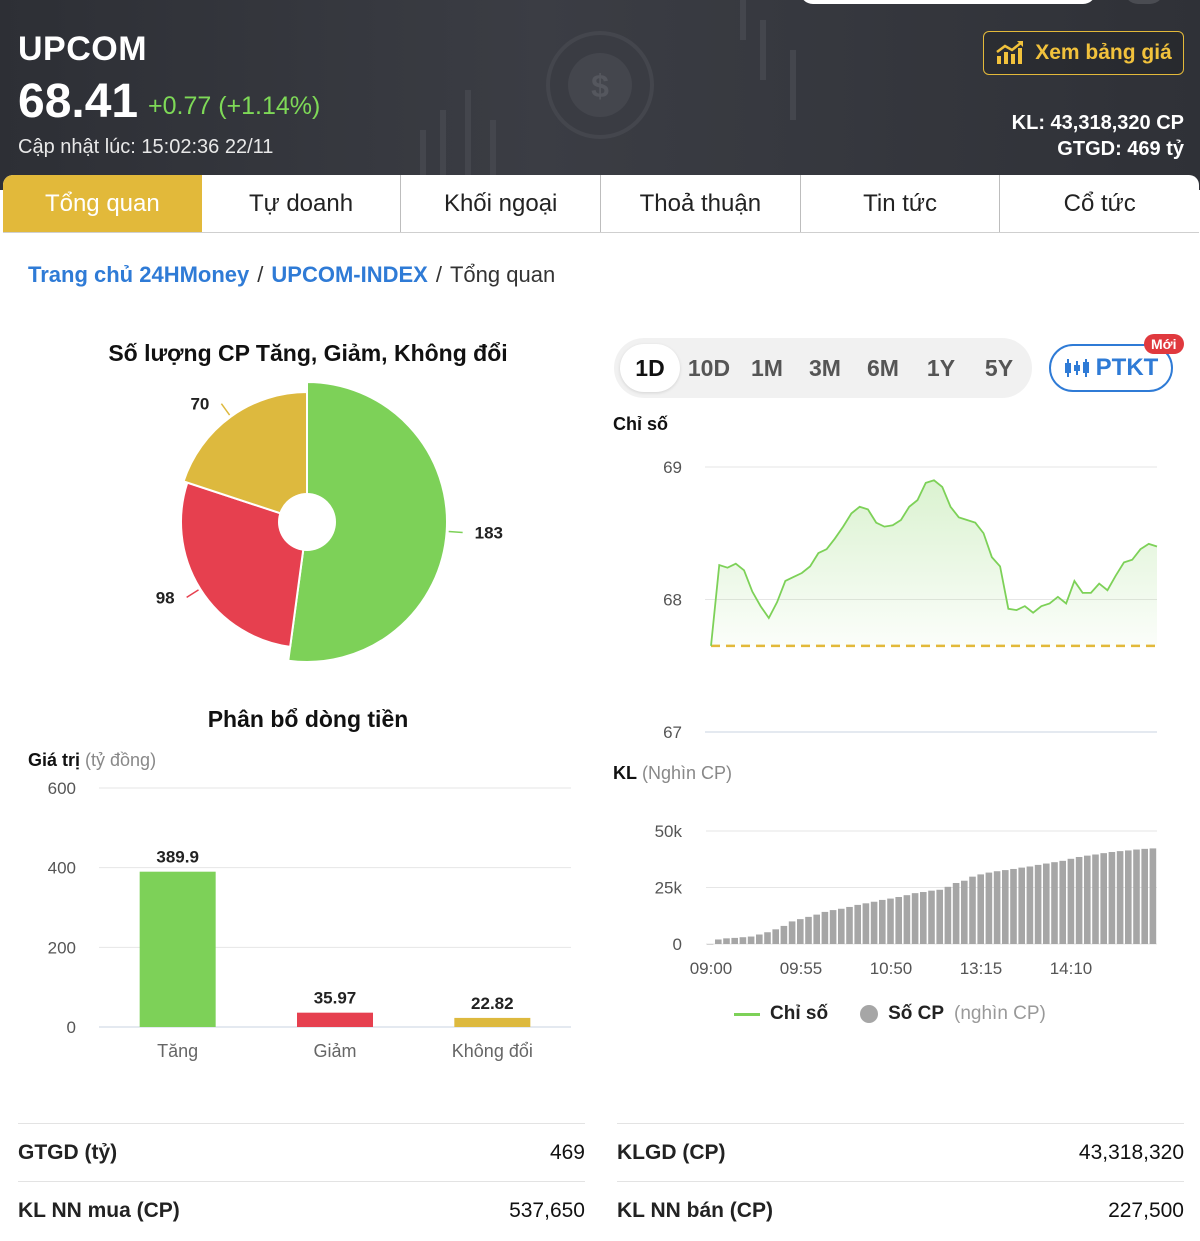 The image size is (1200, 1241). Describe the element at coordinates (934, 563) in the screenshot. I see `line-area-fill` at that location.